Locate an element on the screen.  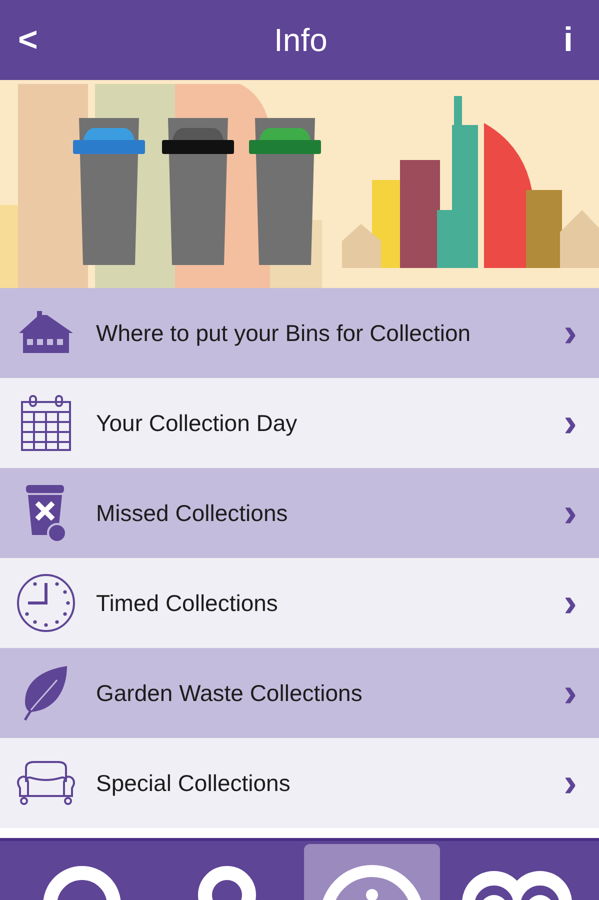
info-button: i is located at coordinates (568, 40).